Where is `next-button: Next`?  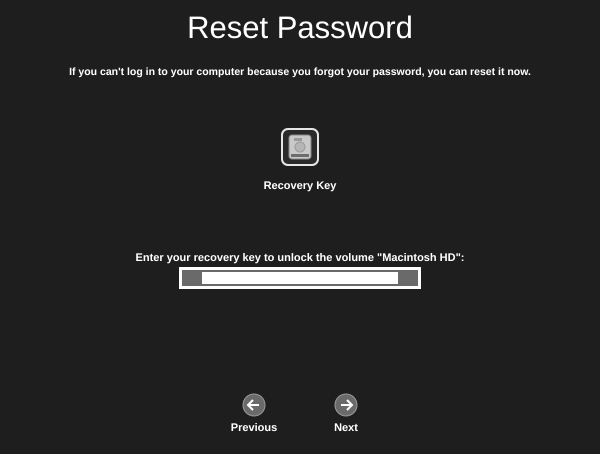 next-button: Next is located at coordinates (346, 413).